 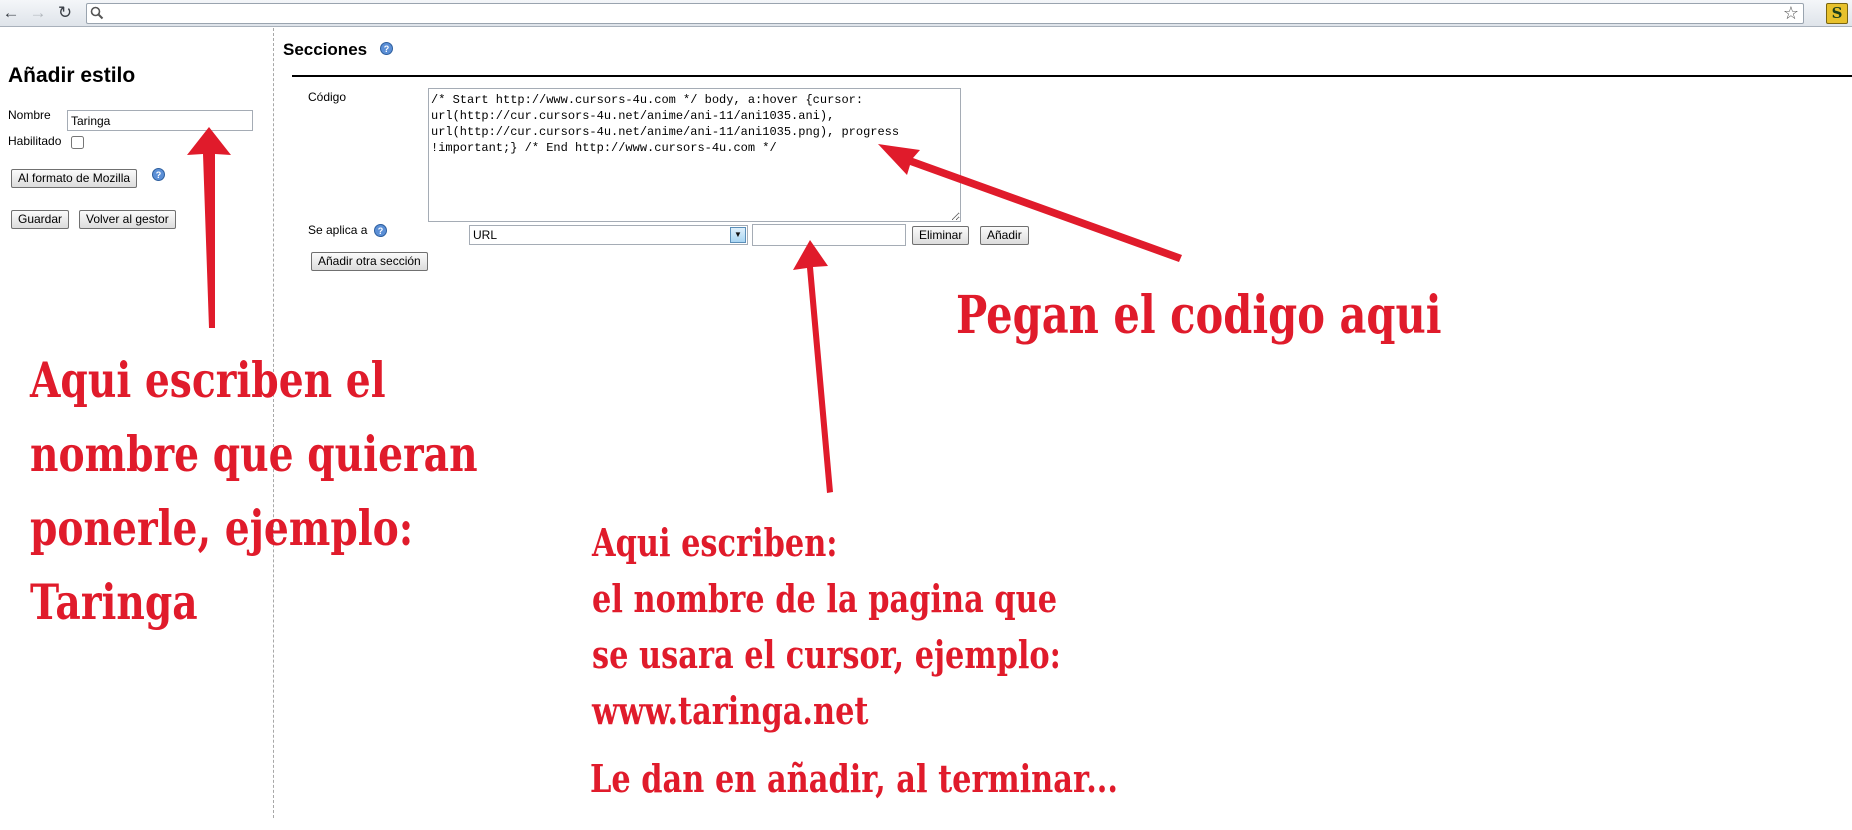 What do you see at coordinates (97, 13) in the screenshot?
I see `search-icon` at bounding box center [97, 13].